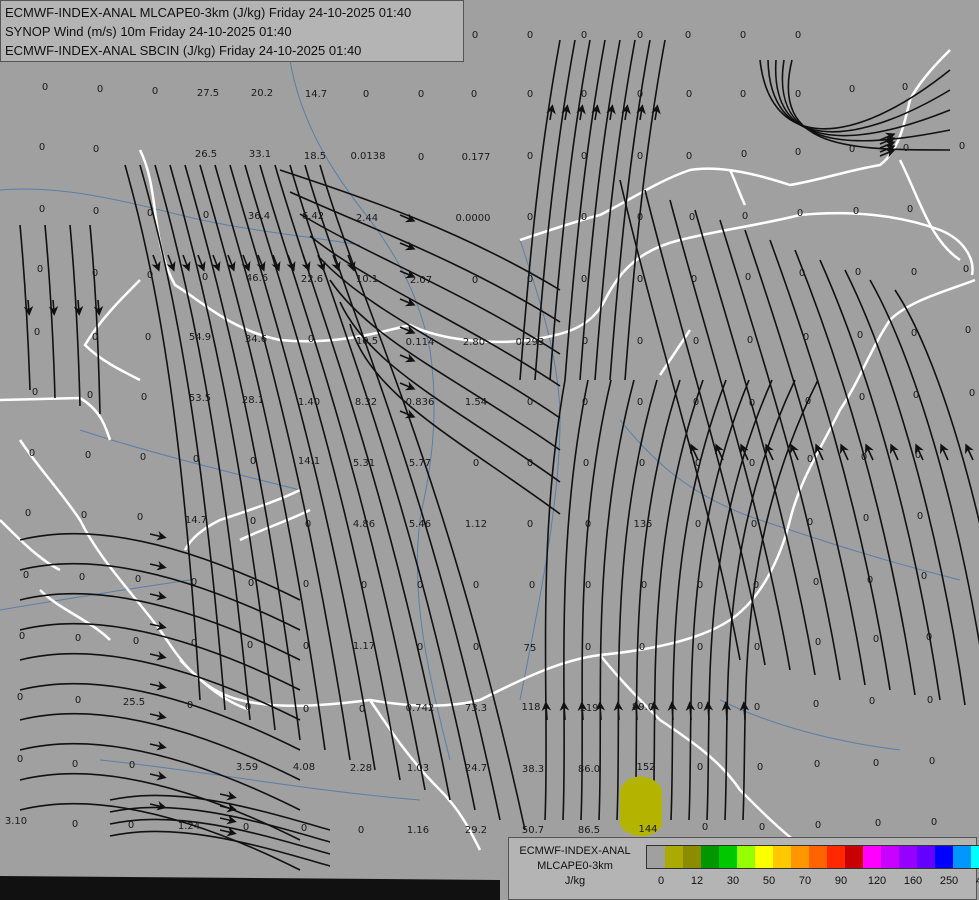  Describe the element at coordinates (418, 768) in the screenshot. I see `cape-value-label: 1.03` at that location.